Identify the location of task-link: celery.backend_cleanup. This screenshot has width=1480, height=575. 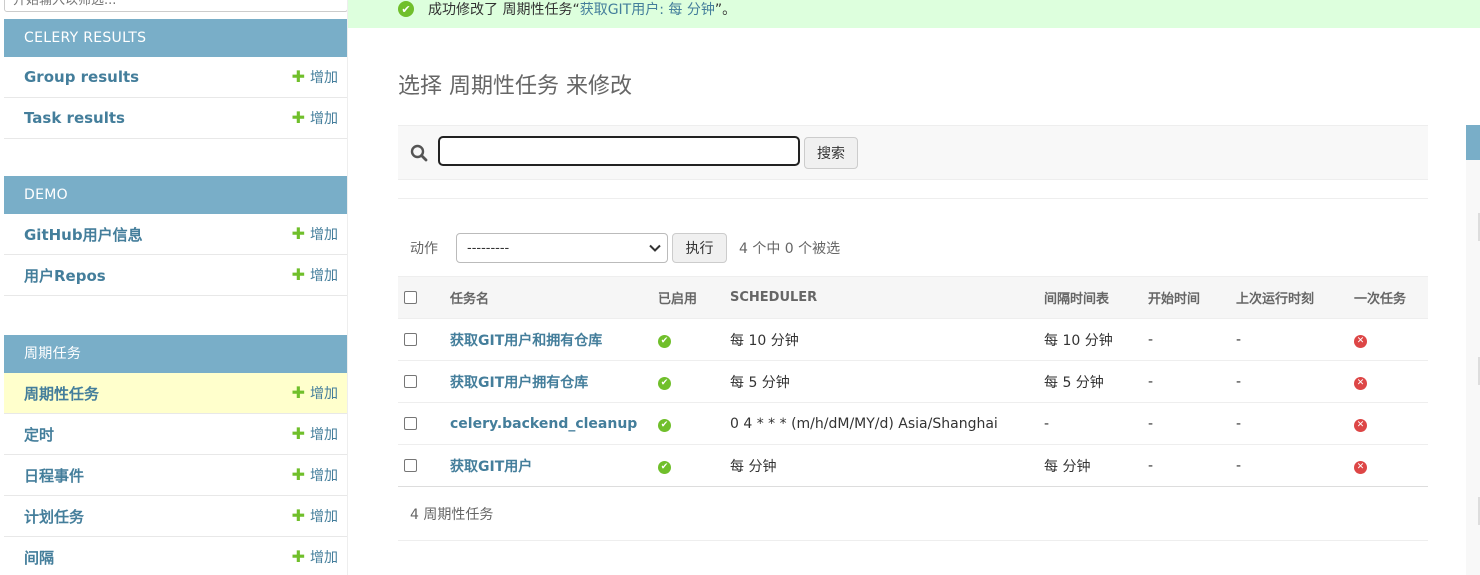
(543, 424).